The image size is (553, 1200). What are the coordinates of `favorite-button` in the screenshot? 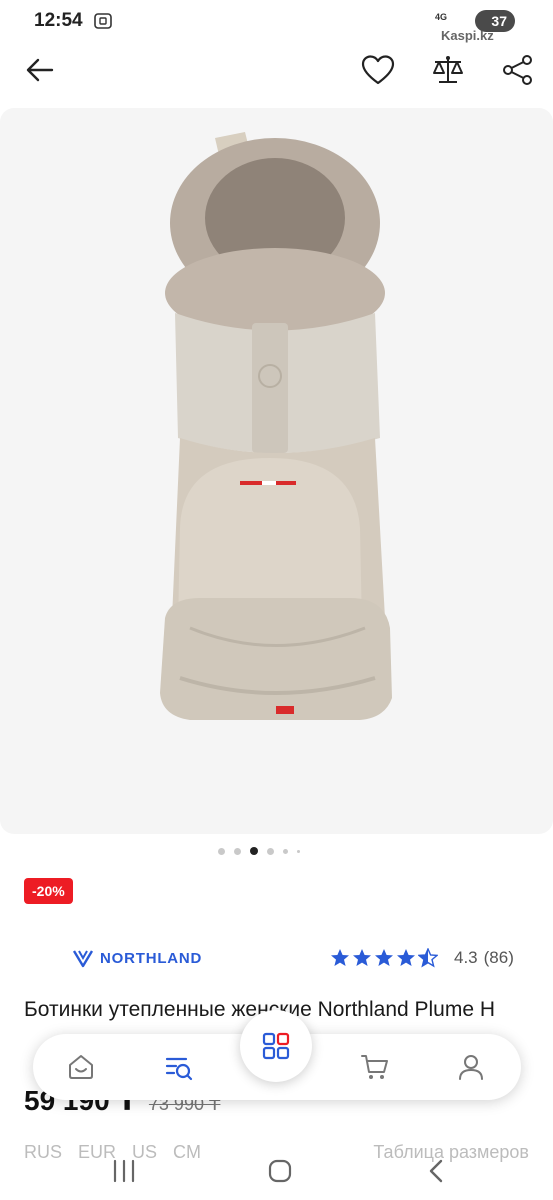 It's located at (378, 70).